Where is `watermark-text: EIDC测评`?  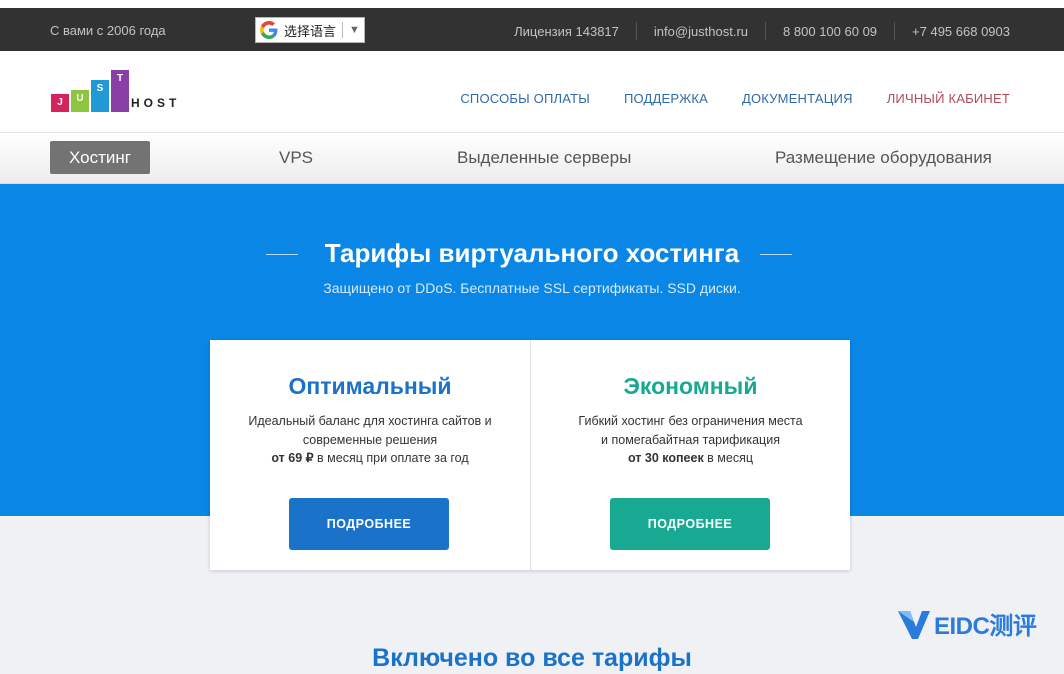
watermark-text: EIDC测评 is located at coordinates (985, 626).